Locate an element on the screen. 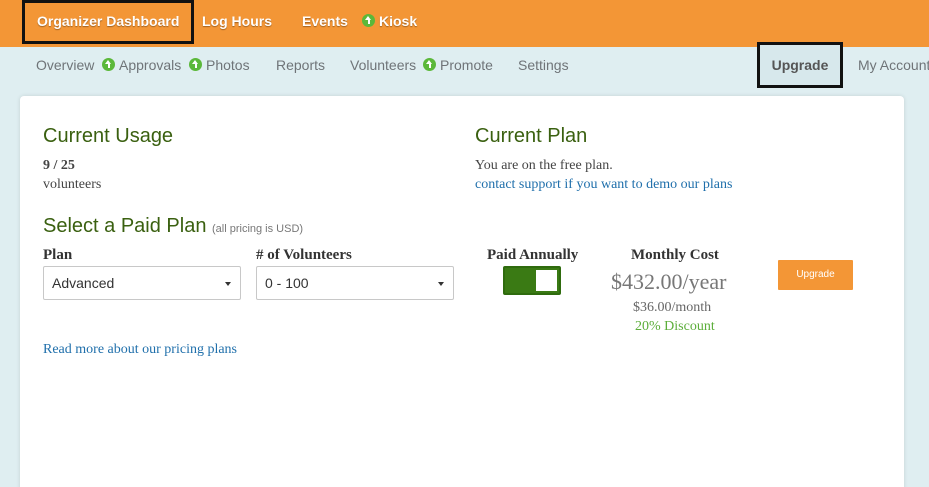 This screenshot has width=929, height=487. subnav-photos-label: Photos is located at coordinates (228, 65).